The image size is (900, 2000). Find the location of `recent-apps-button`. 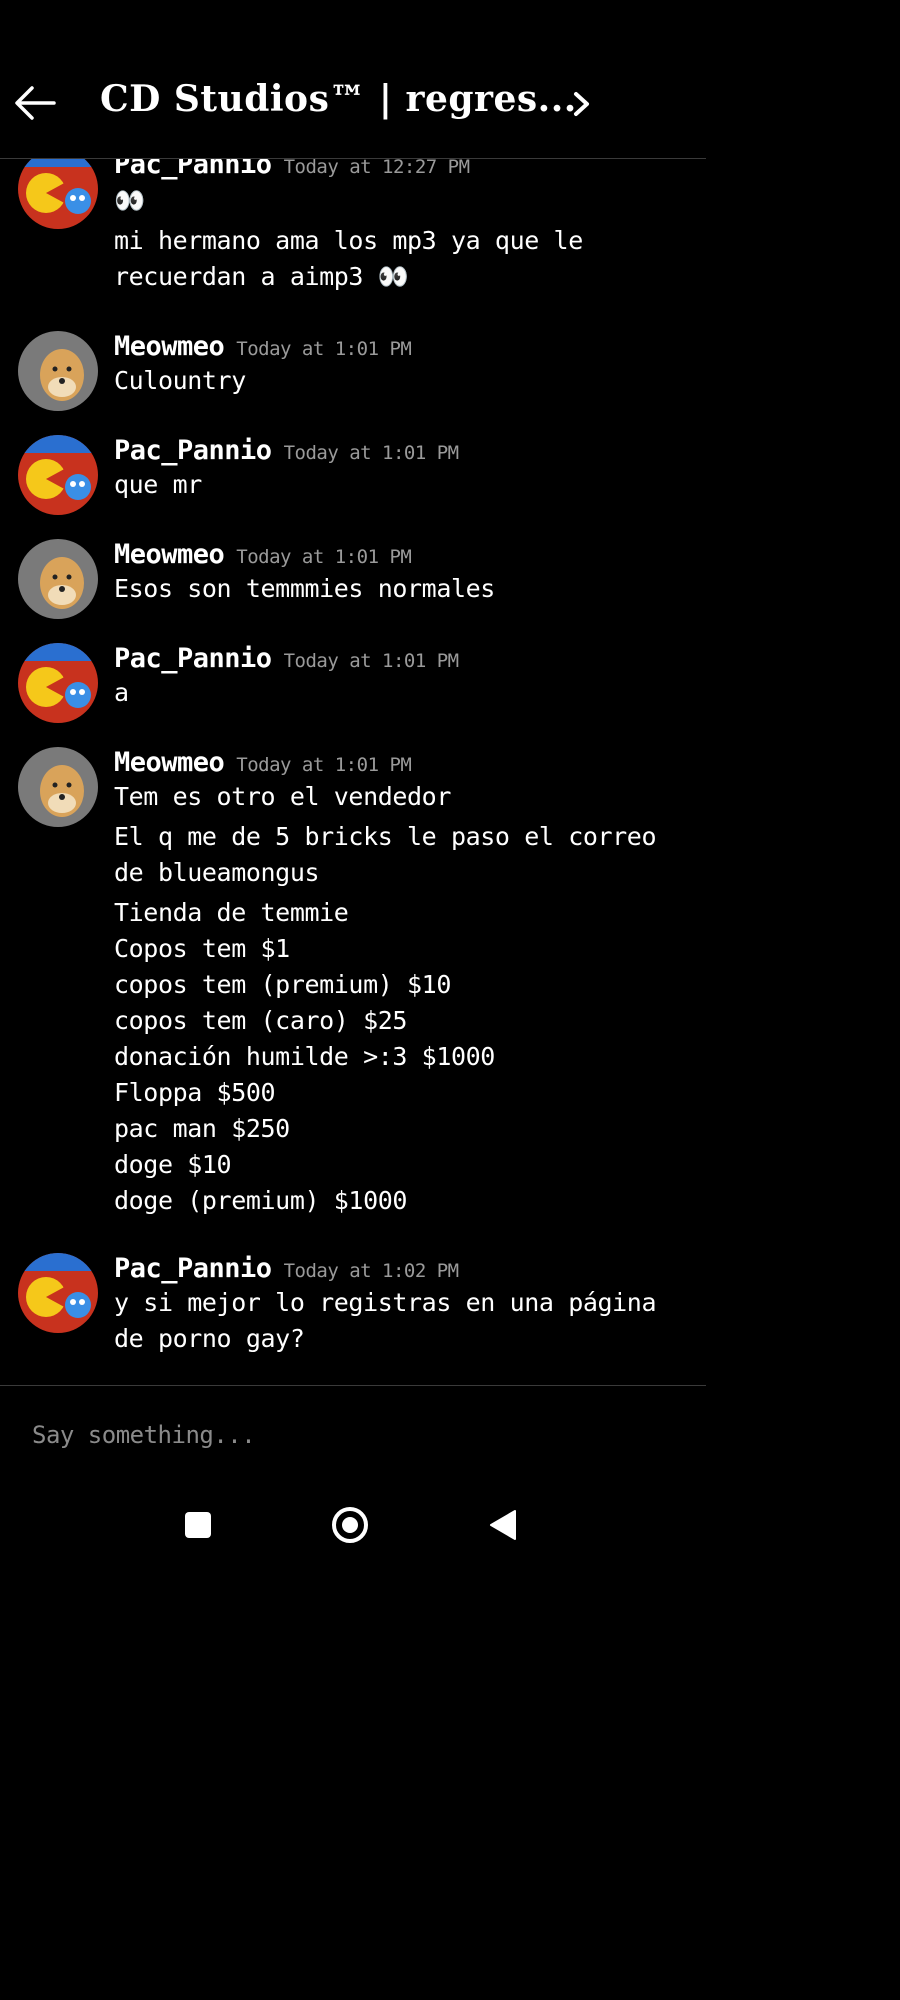

recent-apps-button is located at coordinates (198, 1525).